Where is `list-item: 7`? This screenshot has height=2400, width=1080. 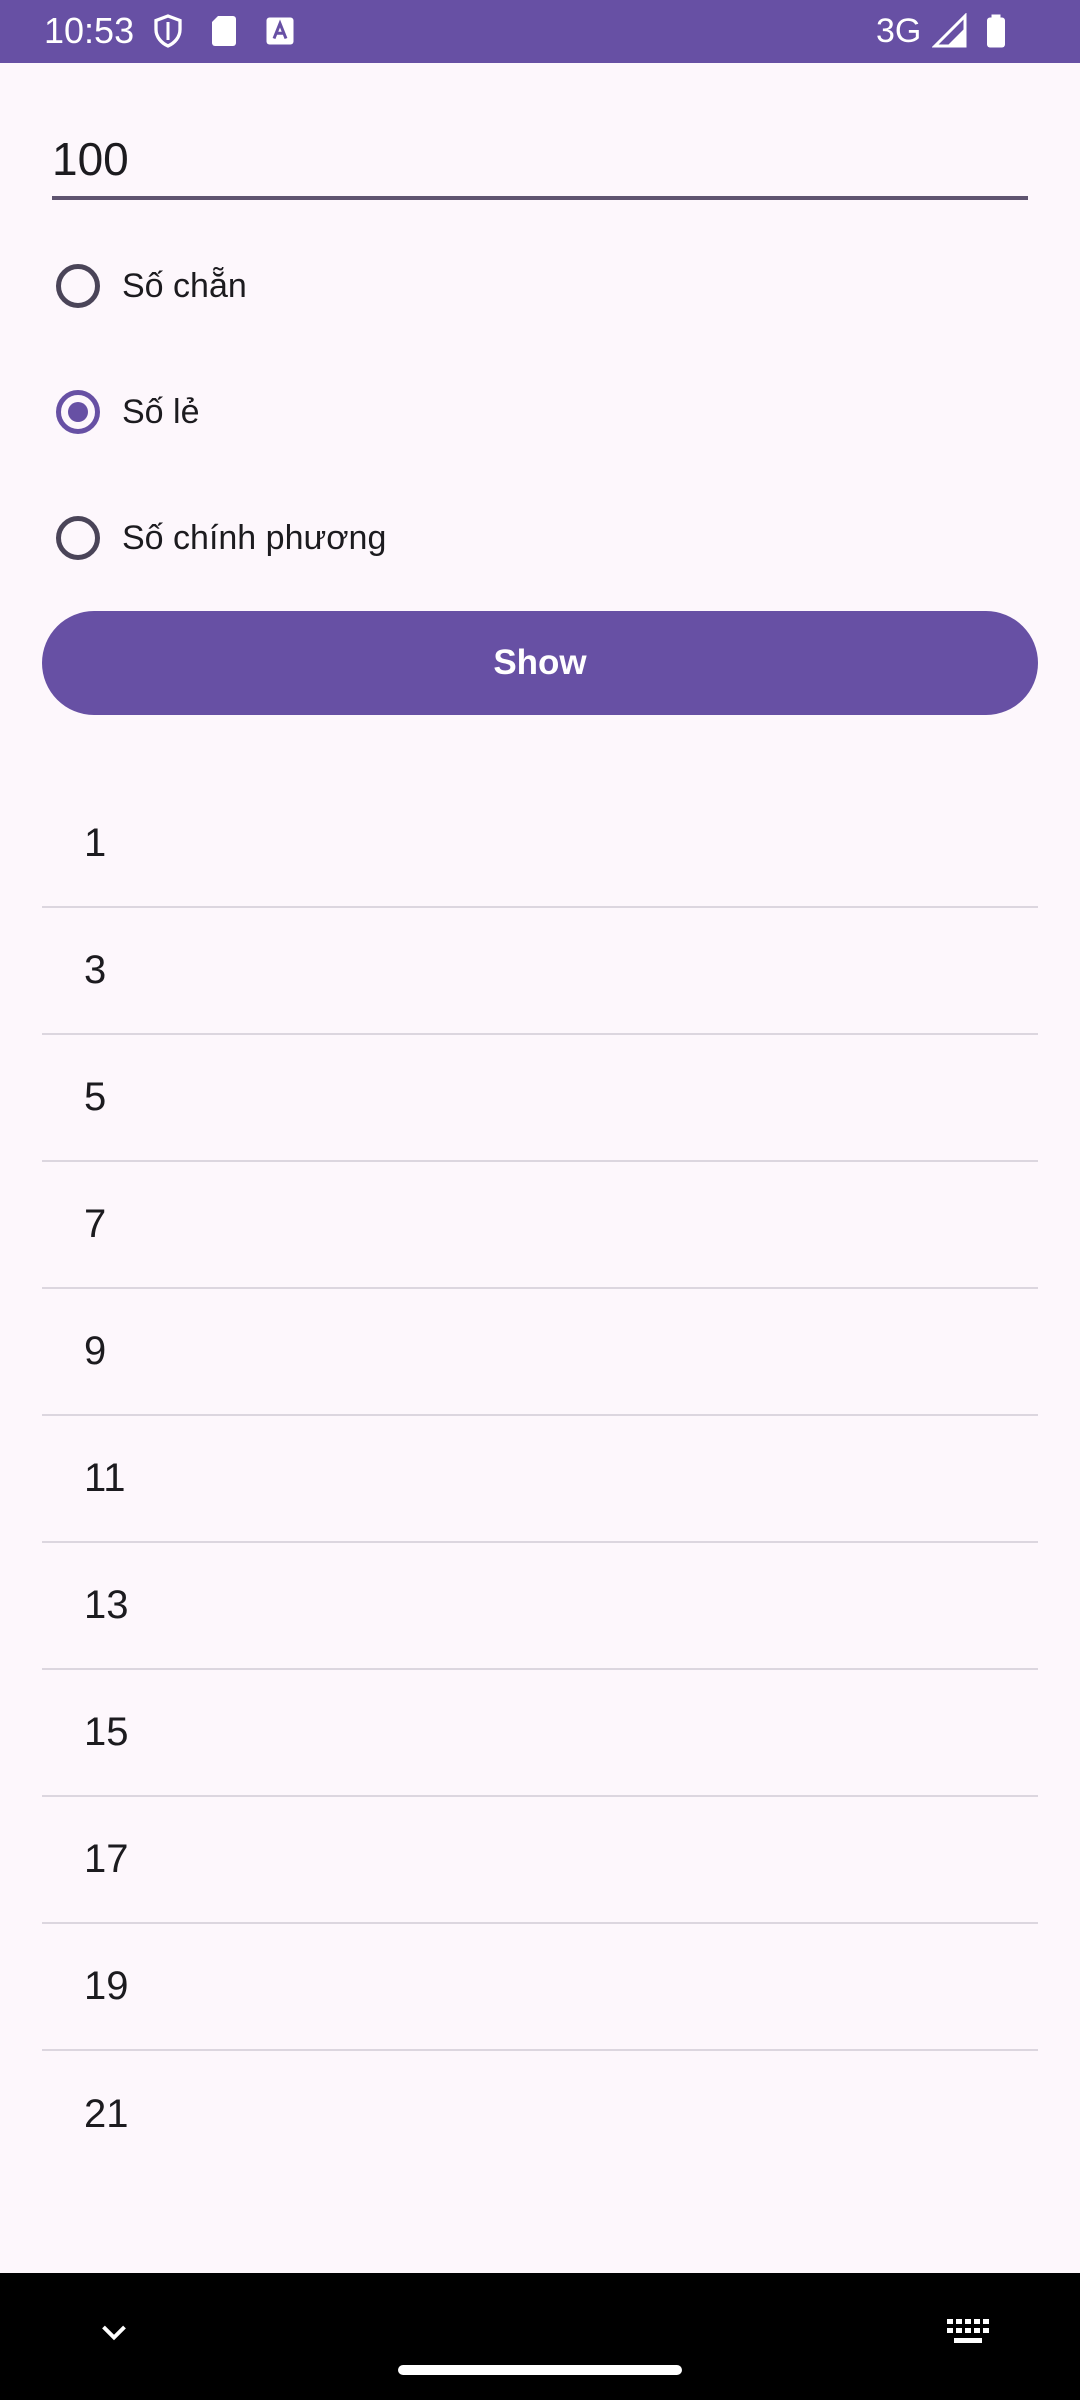
list-item: 7 is located at coordinates (540, 1225).